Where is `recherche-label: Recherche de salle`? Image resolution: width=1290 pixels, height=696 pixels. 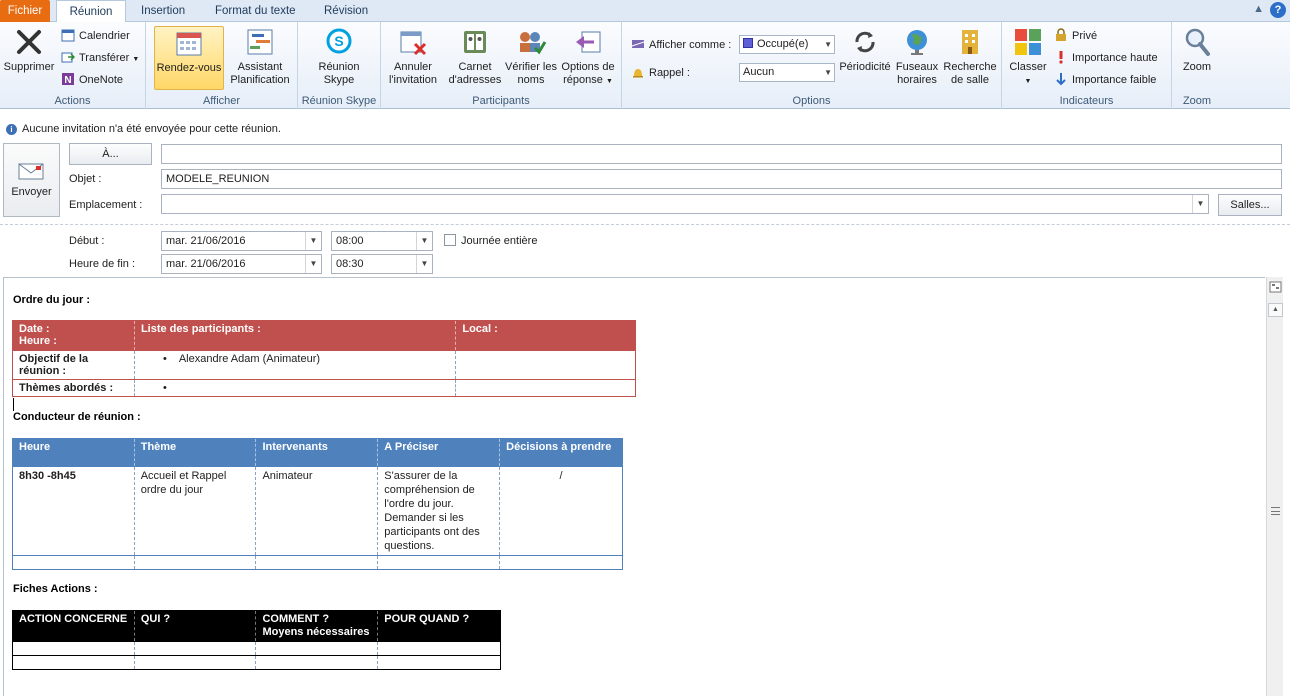
recherche-label: Recherche de salle is located at coordinates (970, 73).